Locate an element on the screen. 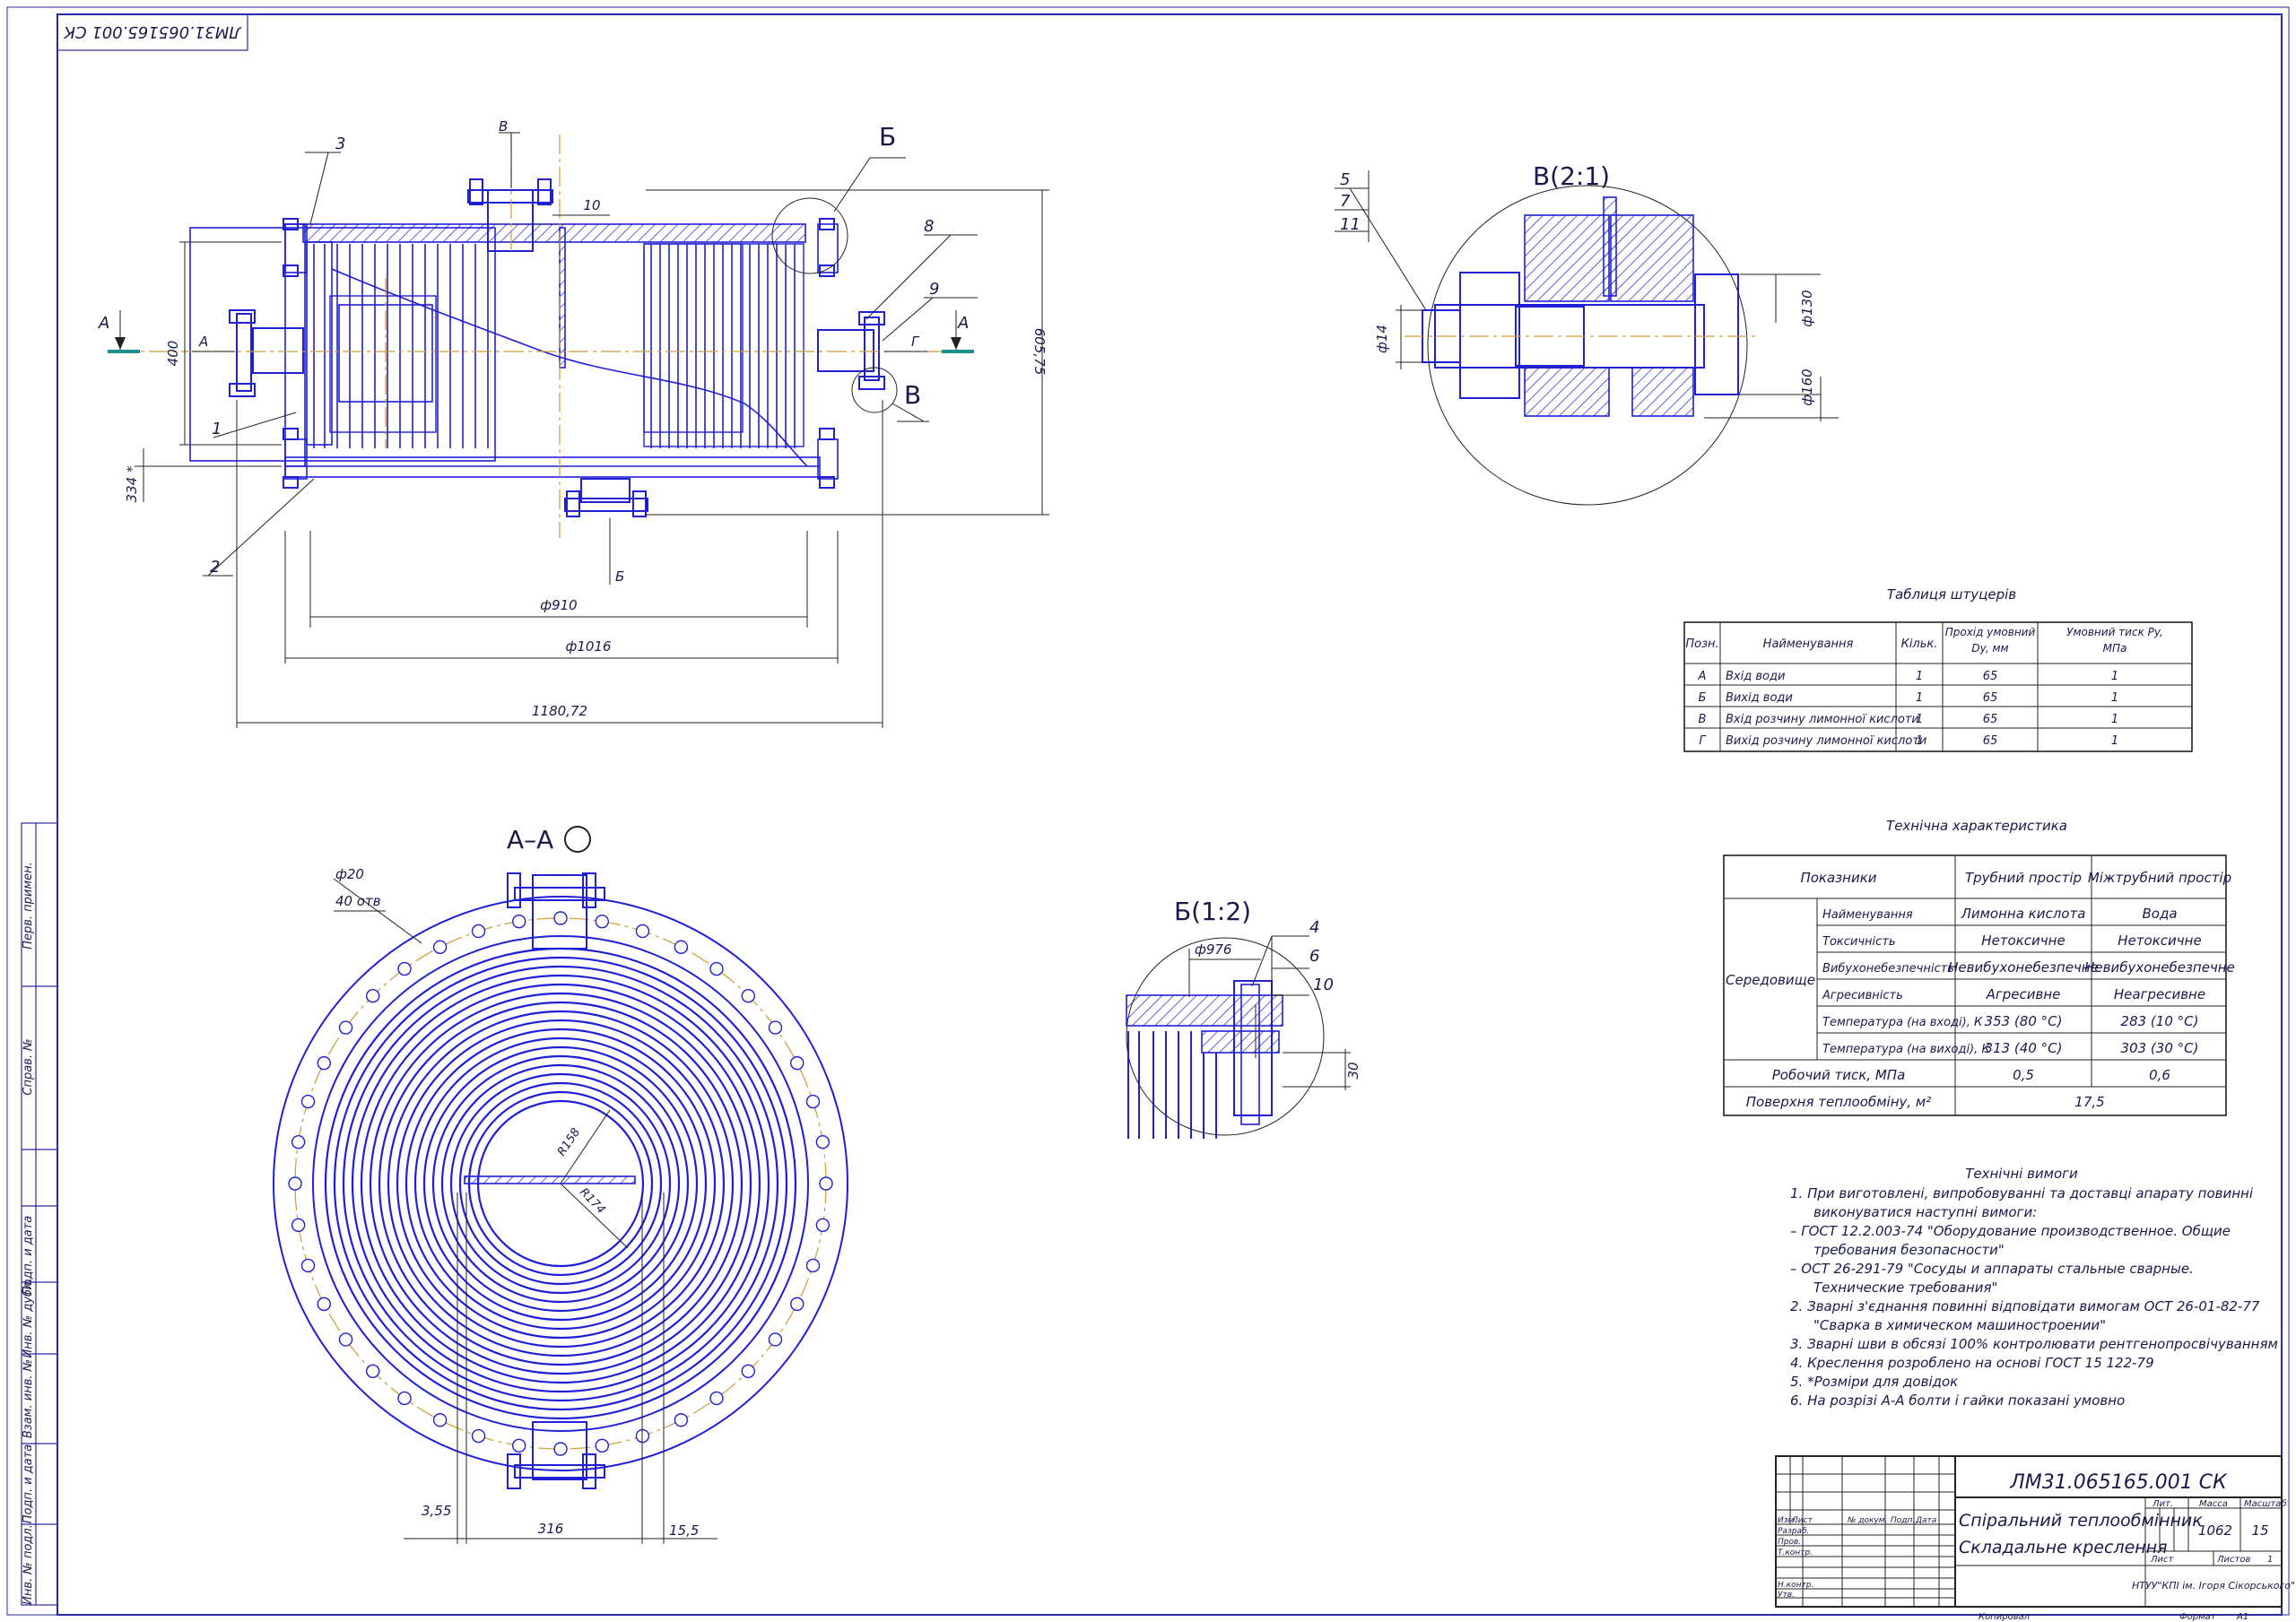 The width and height of the screenshot is (2296, 1622). table-cell: Найменування is located at coordinates (1867, 915).